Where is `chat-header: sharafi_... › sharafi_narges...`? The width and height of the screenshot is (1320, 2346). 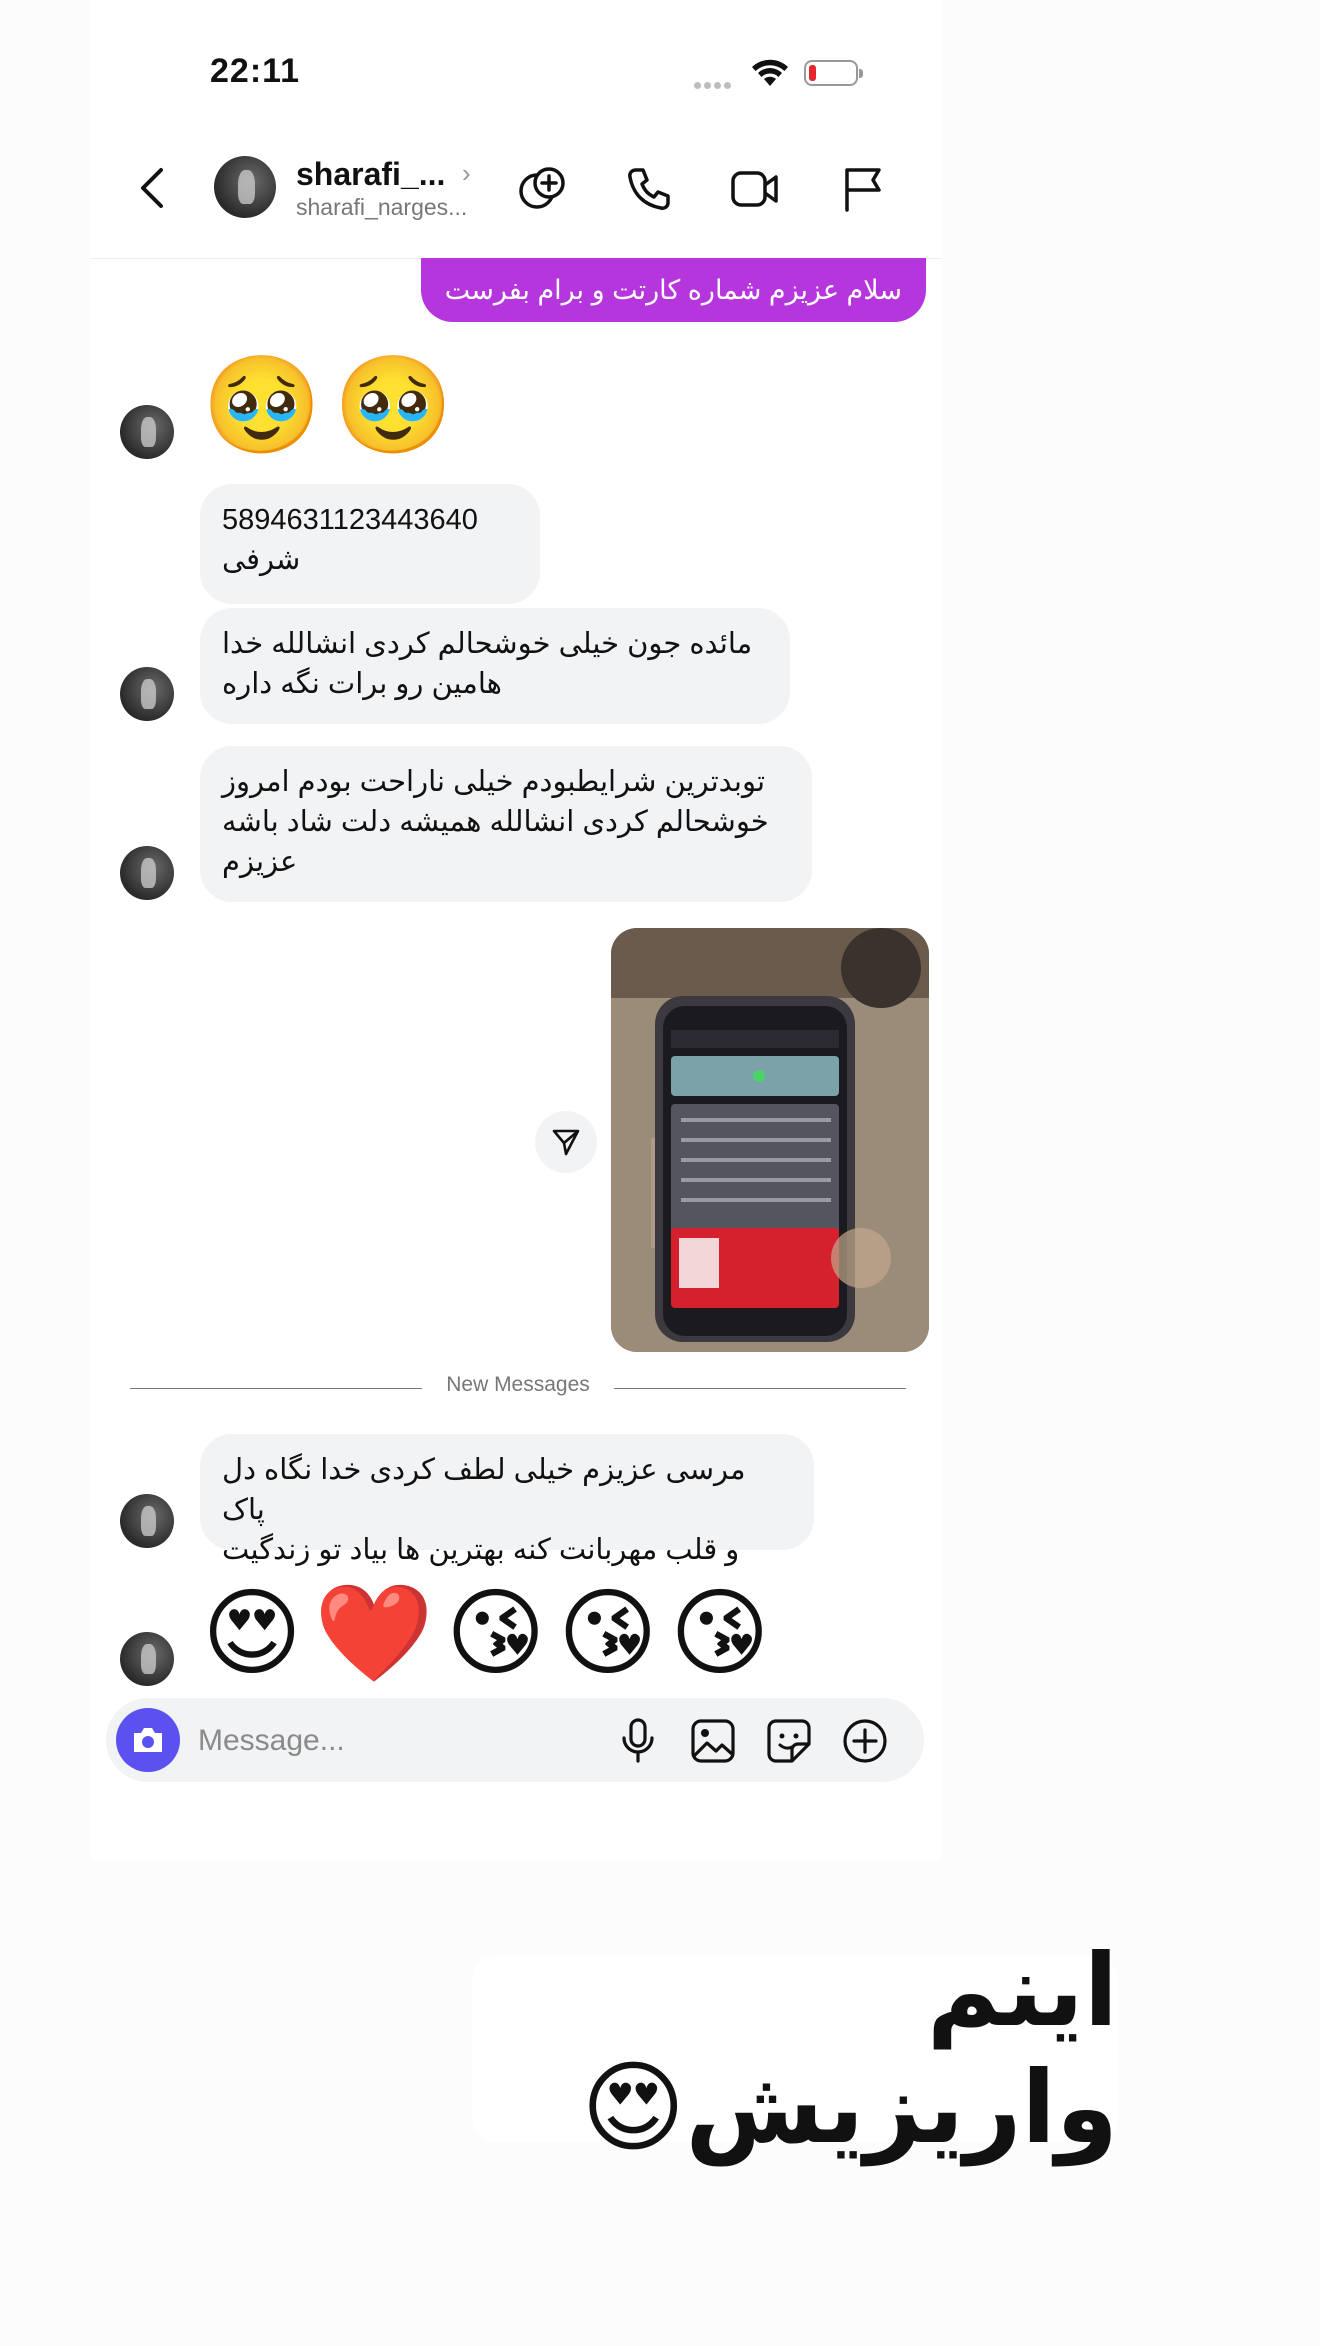 chat-header: sharafi_... › sharafi_narges... is located at coordinates (516, 199).